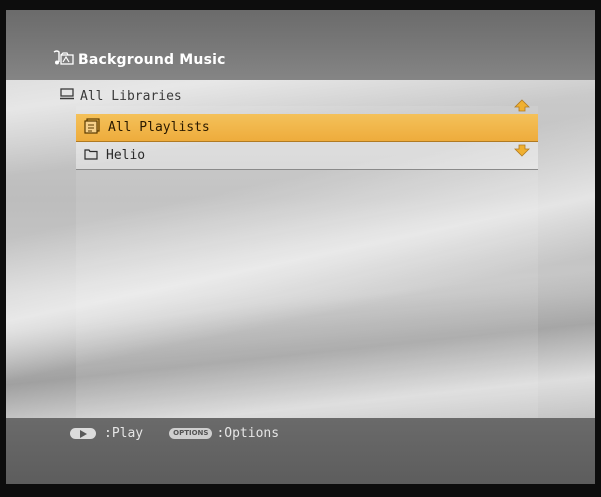  What do you see at coordinates (65, 60) in the screenshot?
I see `music-folder-icon` at bounding box center [65, 60].